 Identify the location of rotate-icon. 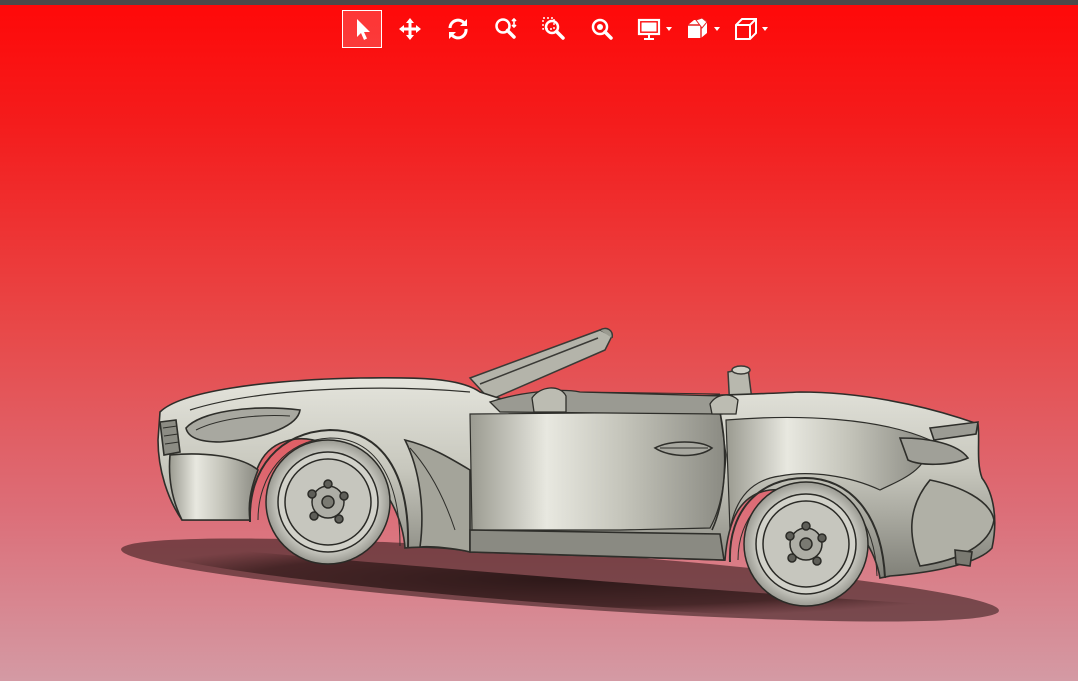
(458, 29).